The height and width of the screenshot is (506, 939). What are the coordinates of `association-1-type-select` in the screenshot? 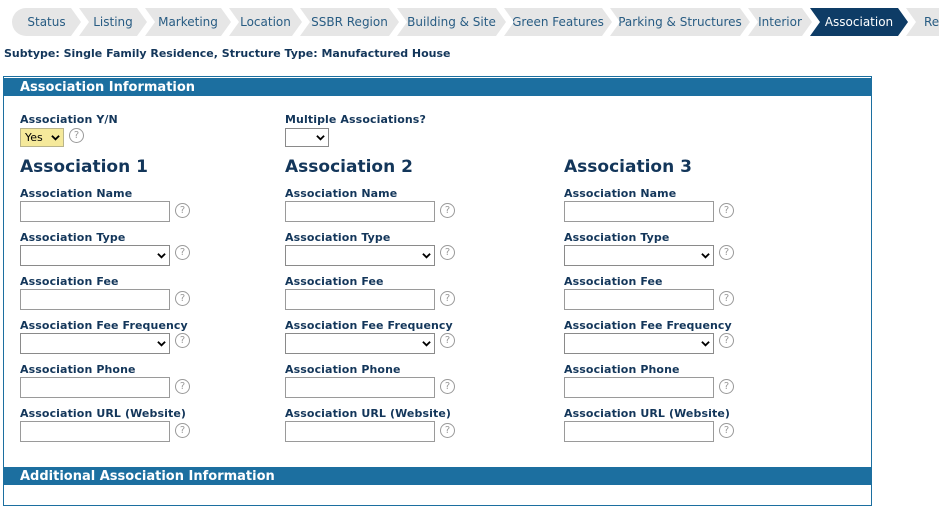 It's located at (95, 255).